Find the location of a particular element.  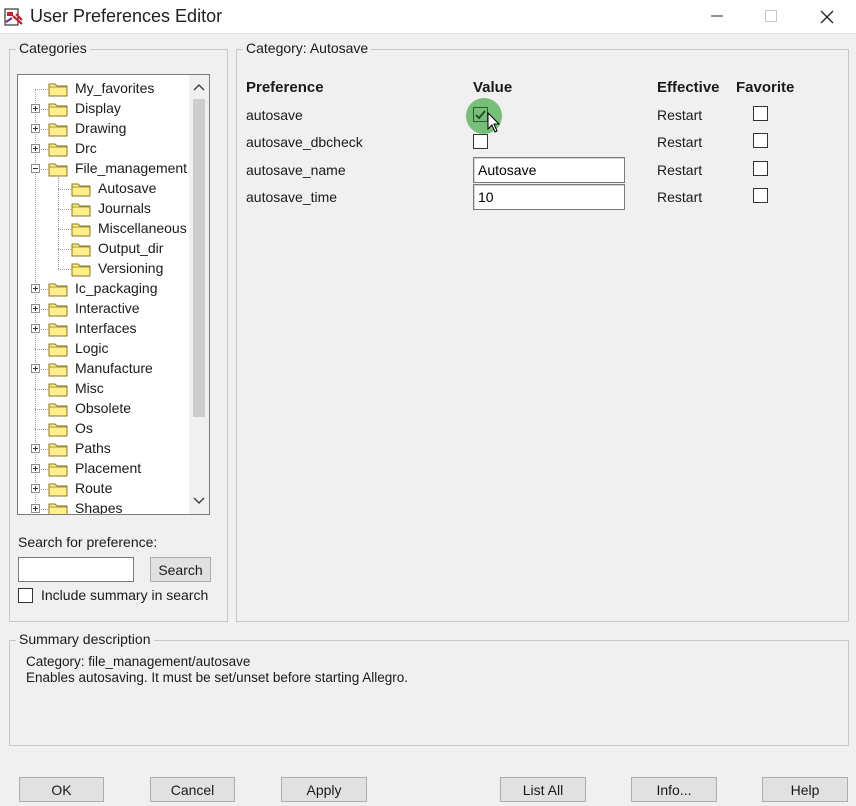

cancel-button: Cancel is located at coordinates (192, 789).